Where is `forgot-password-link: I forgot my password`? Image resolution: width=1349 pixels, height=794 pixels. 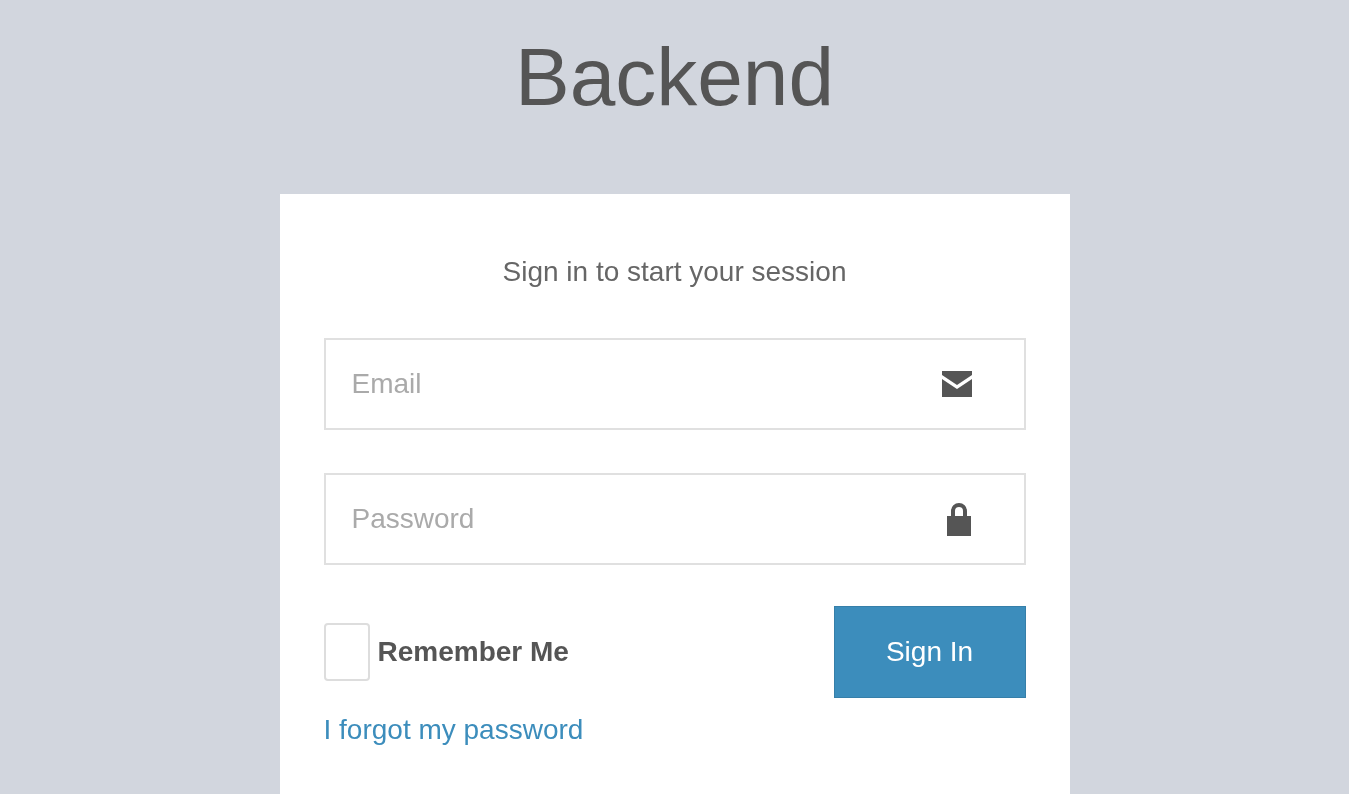 forgot-password-link: I forgot my password is located at coordinates (453, 730).